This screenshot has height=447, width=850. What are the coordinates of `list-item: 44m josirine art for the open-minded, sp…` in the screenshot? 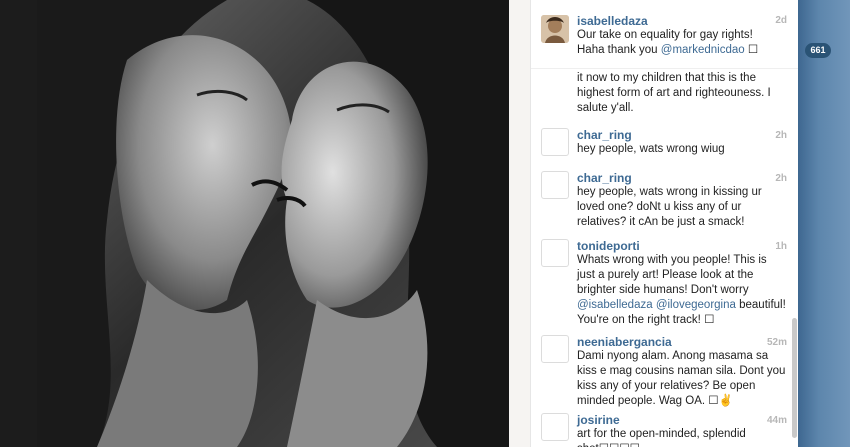 It's located at (665, 428).